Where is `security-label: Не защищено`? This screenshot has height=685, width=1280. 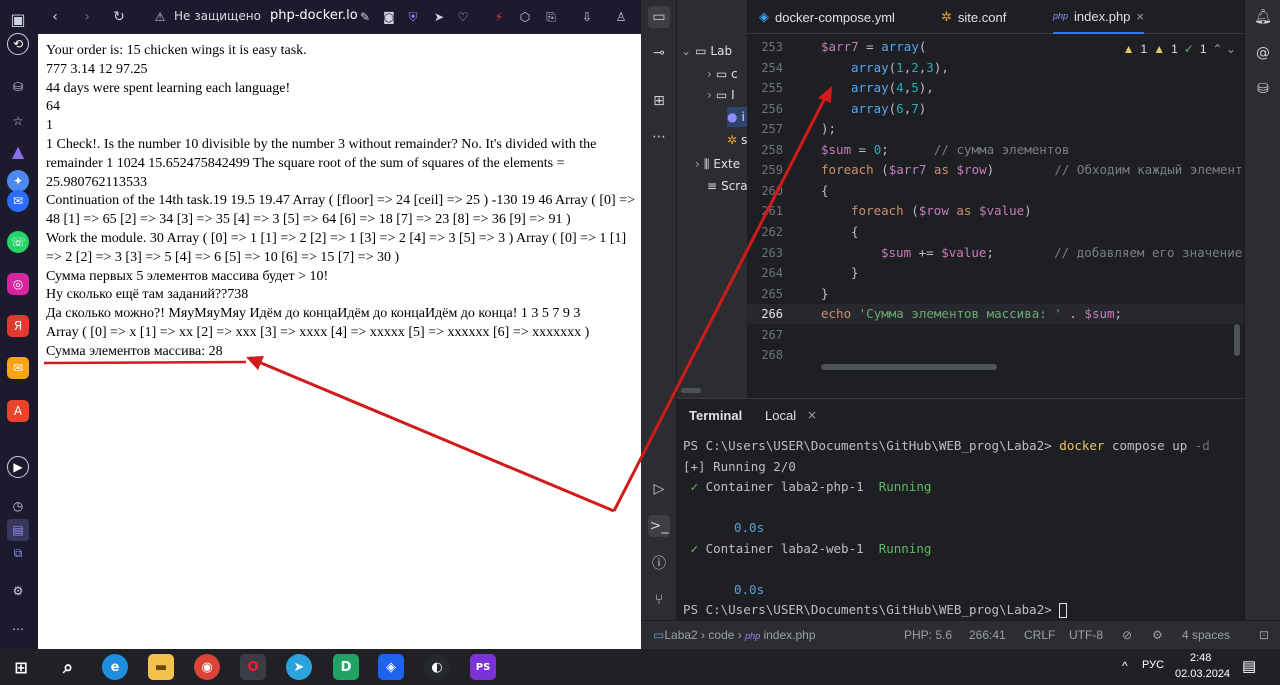
security-label: Не защищено is located at coordinates (217, 16).